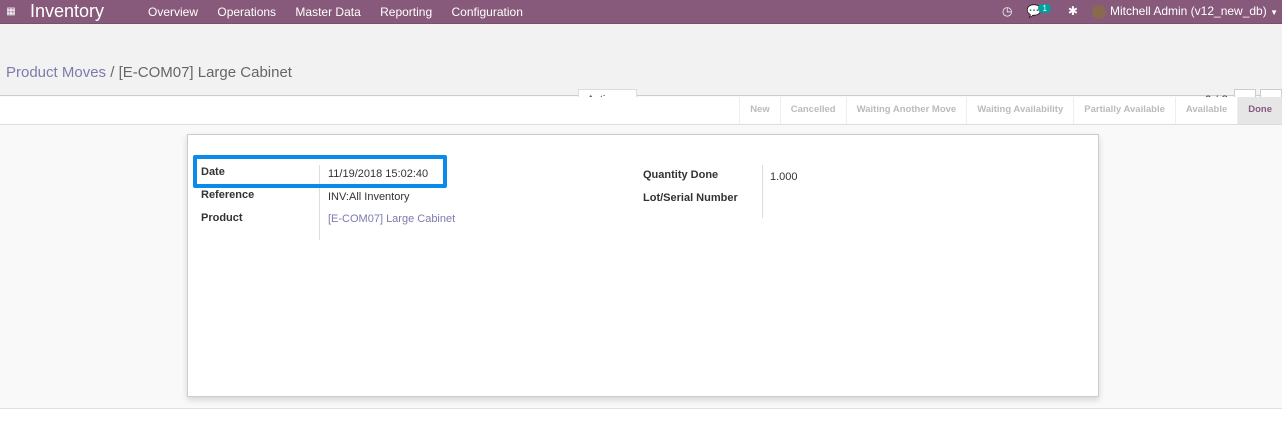 The image size is (1282, 422). I want to click on status-partially-available: Partially Available, so click(1124, 110).